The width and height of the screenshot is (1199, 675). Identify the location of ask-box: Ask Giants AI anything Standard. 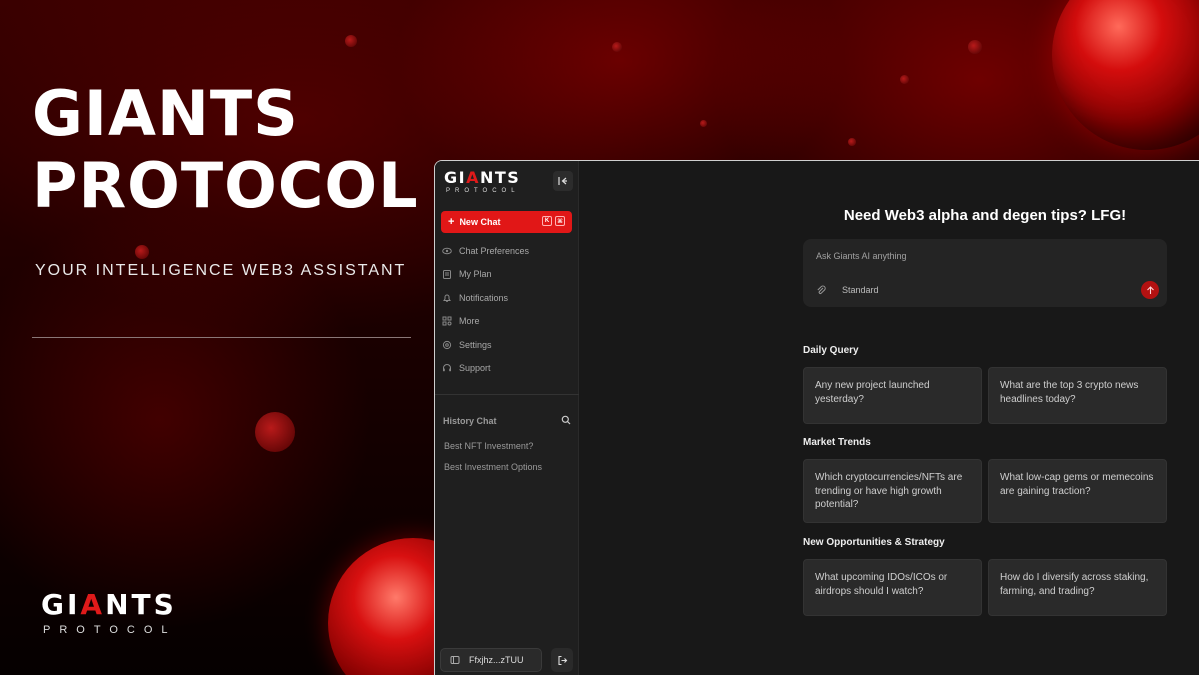
(985, 273).